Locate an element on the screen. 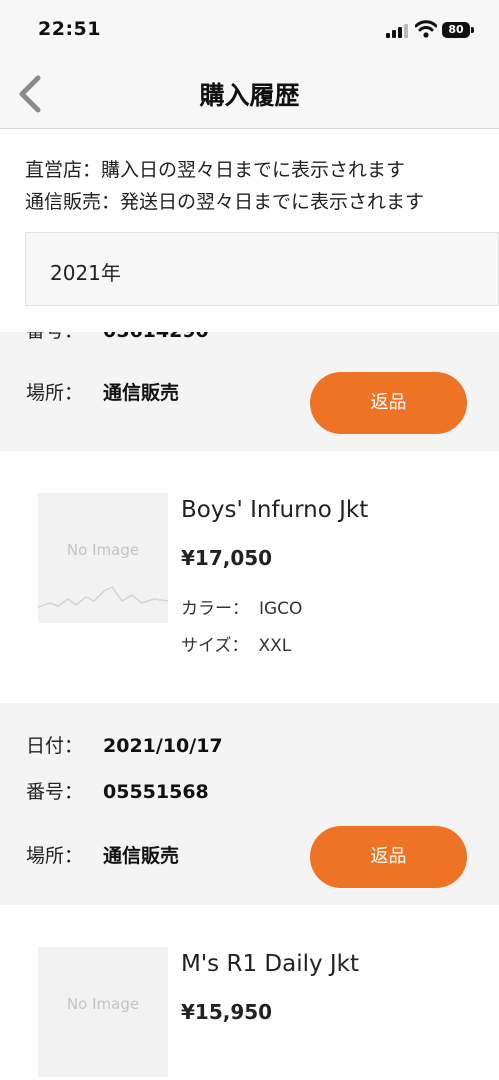  page-title: 購入履歴 is located at coordinates (249, 95).